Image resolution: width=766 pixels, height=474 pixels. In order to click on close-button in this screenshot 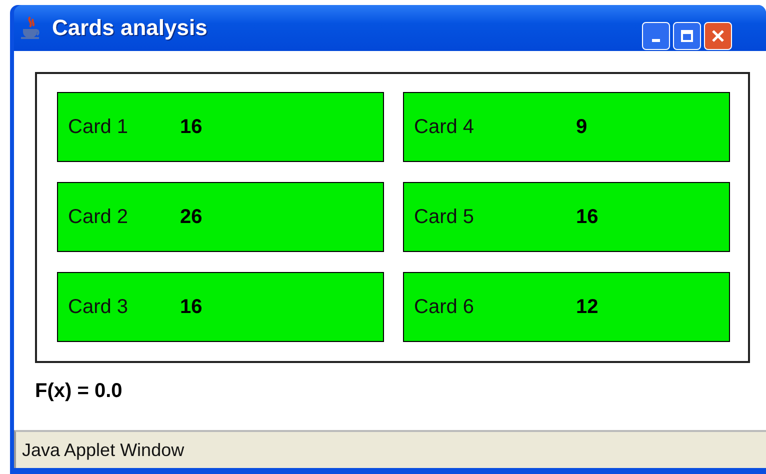, I will do `click(718, 36)`.